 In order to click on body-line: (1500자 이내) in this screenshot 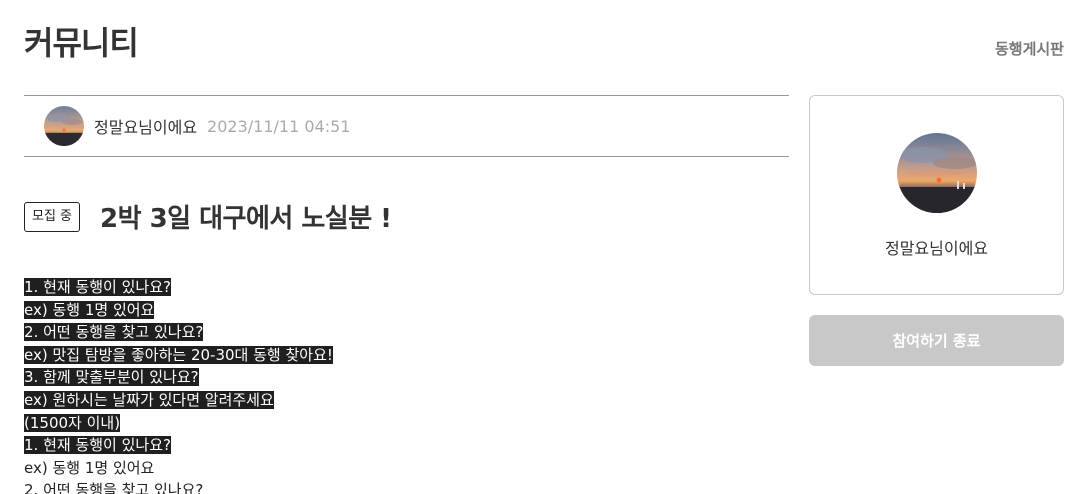, I will do `click(406, 423)`.